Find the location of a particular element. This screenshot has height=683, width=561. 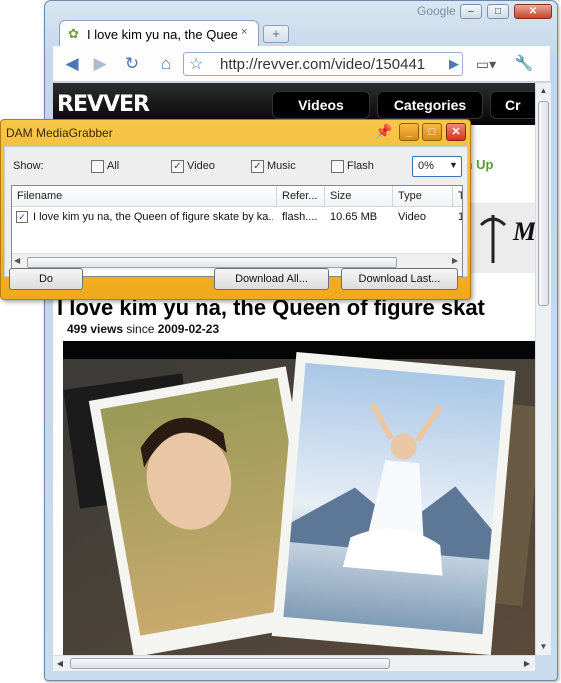

percent-value: 0% is located at coordinates (426, 166).